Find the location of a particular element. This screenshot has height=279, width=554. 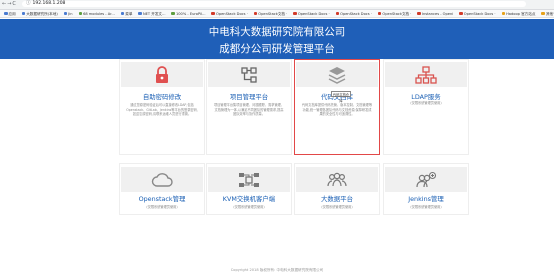

bookmark-item: 菜单 is located at coordinates (127, 13).